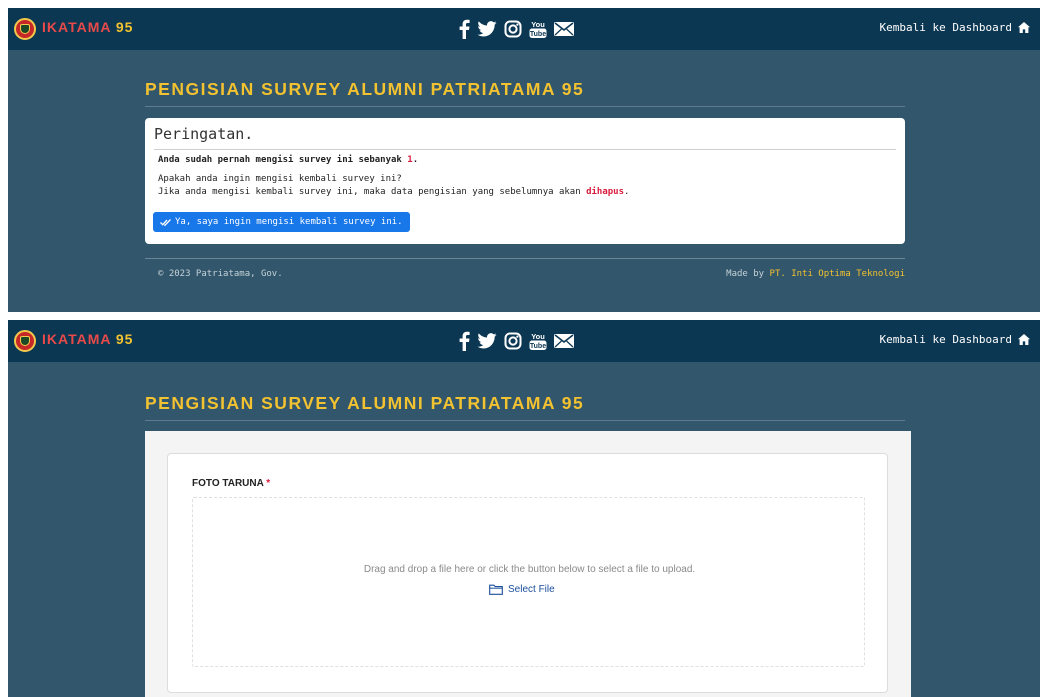 Image resolution: width=1040 pixels, height=697 pixels. What do you see at coordinates (525, 258) in the screenshot?
I see `footer-divider` at bounding box center [525, 258].